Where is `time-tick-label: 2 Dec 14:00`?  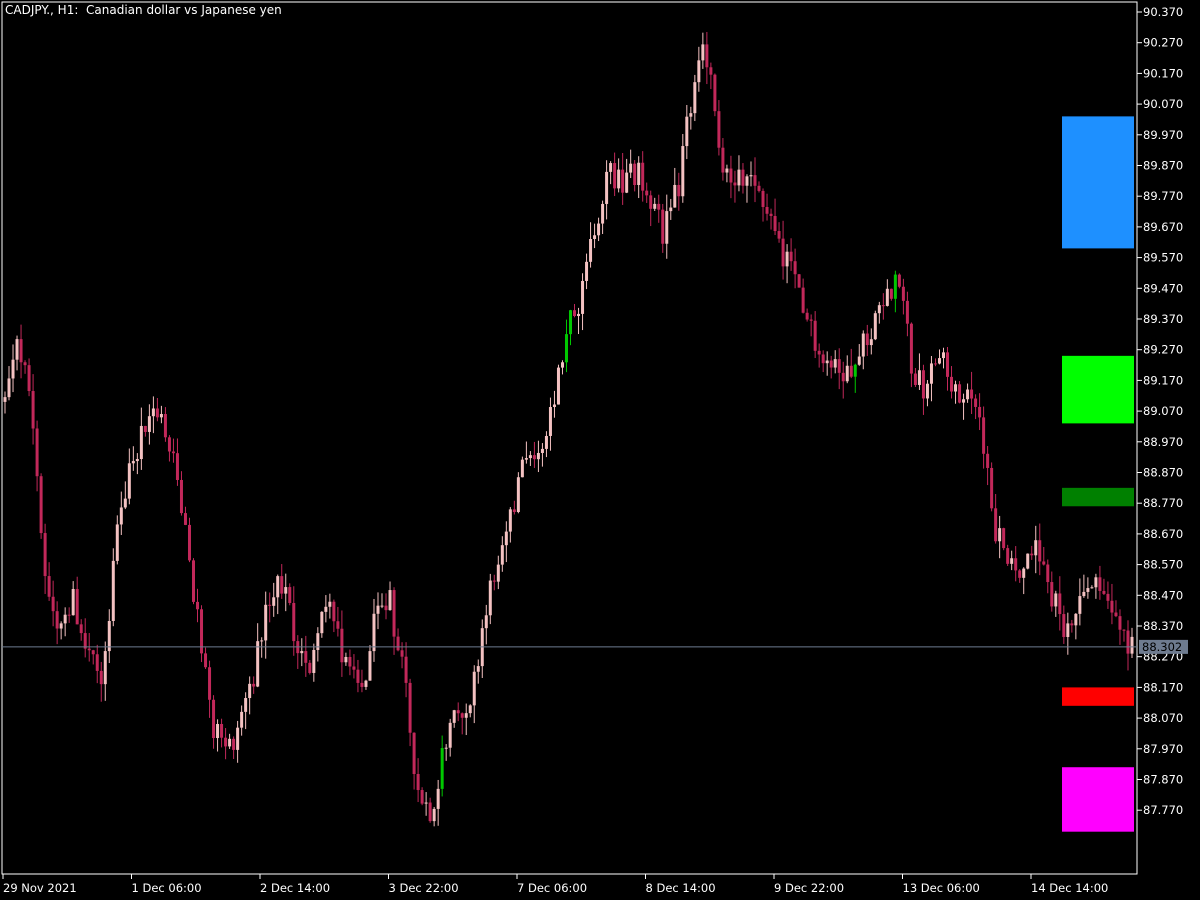
time-tick-label: 2 Dec 14:00 is located at coordinates (295, 888).